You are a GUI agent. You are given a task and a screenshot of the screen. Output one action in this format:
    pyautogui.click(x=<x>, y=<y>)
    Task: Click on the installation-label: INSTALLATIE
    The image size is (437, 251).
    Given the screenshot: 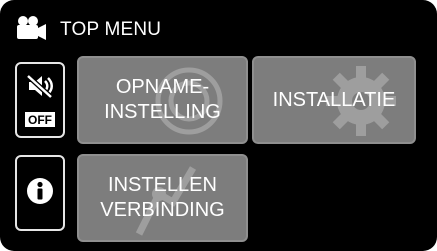 What is the action you would take?
    pyautogui.click(x=334, y=99)
    